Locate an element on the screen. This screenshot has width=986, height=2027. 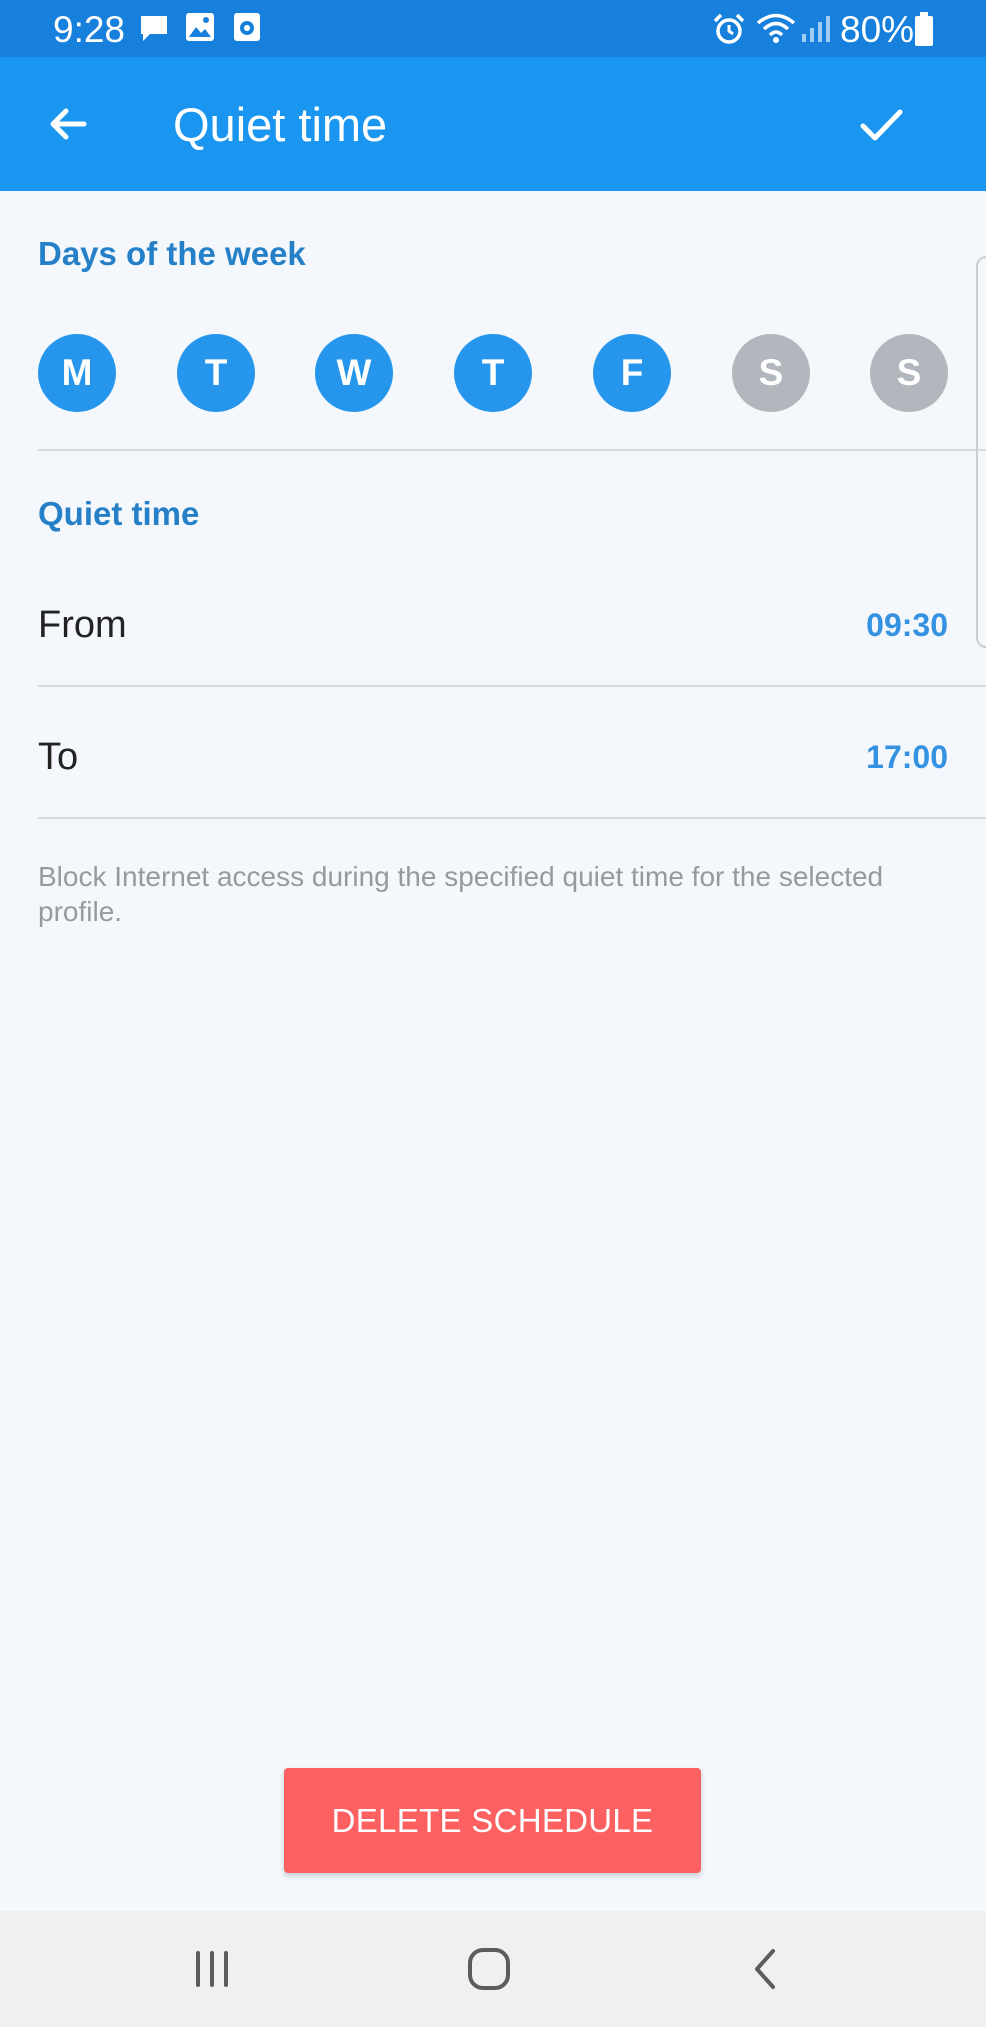
home-button is located at coordinates (489, 1969).